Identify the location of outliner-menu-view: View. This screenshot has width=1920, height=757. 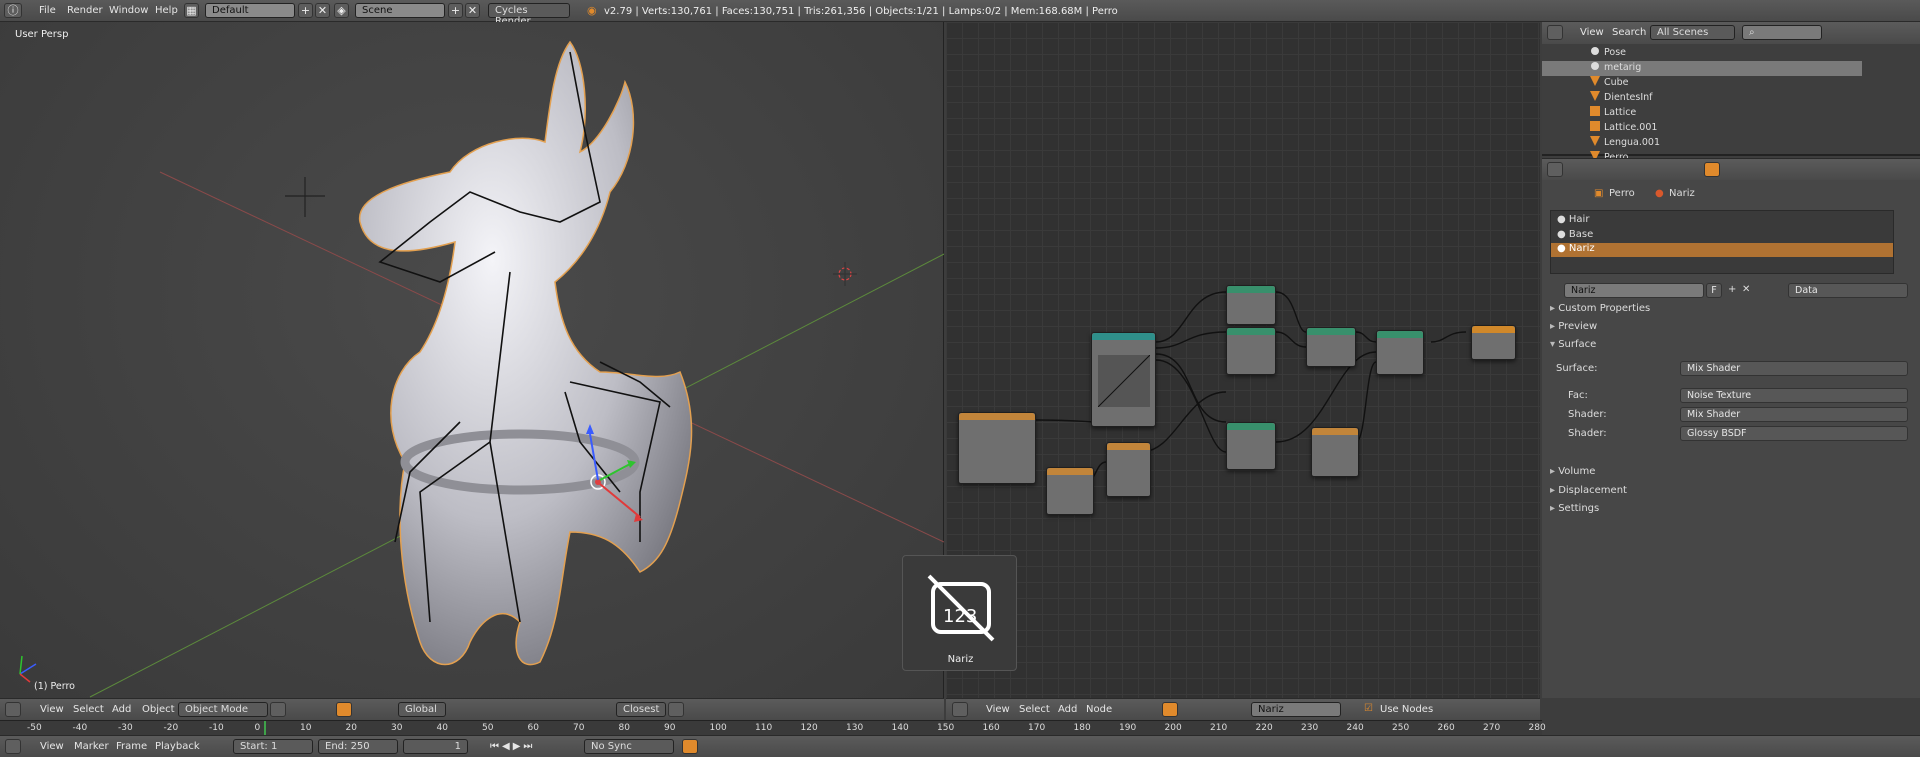
(1592, 32).